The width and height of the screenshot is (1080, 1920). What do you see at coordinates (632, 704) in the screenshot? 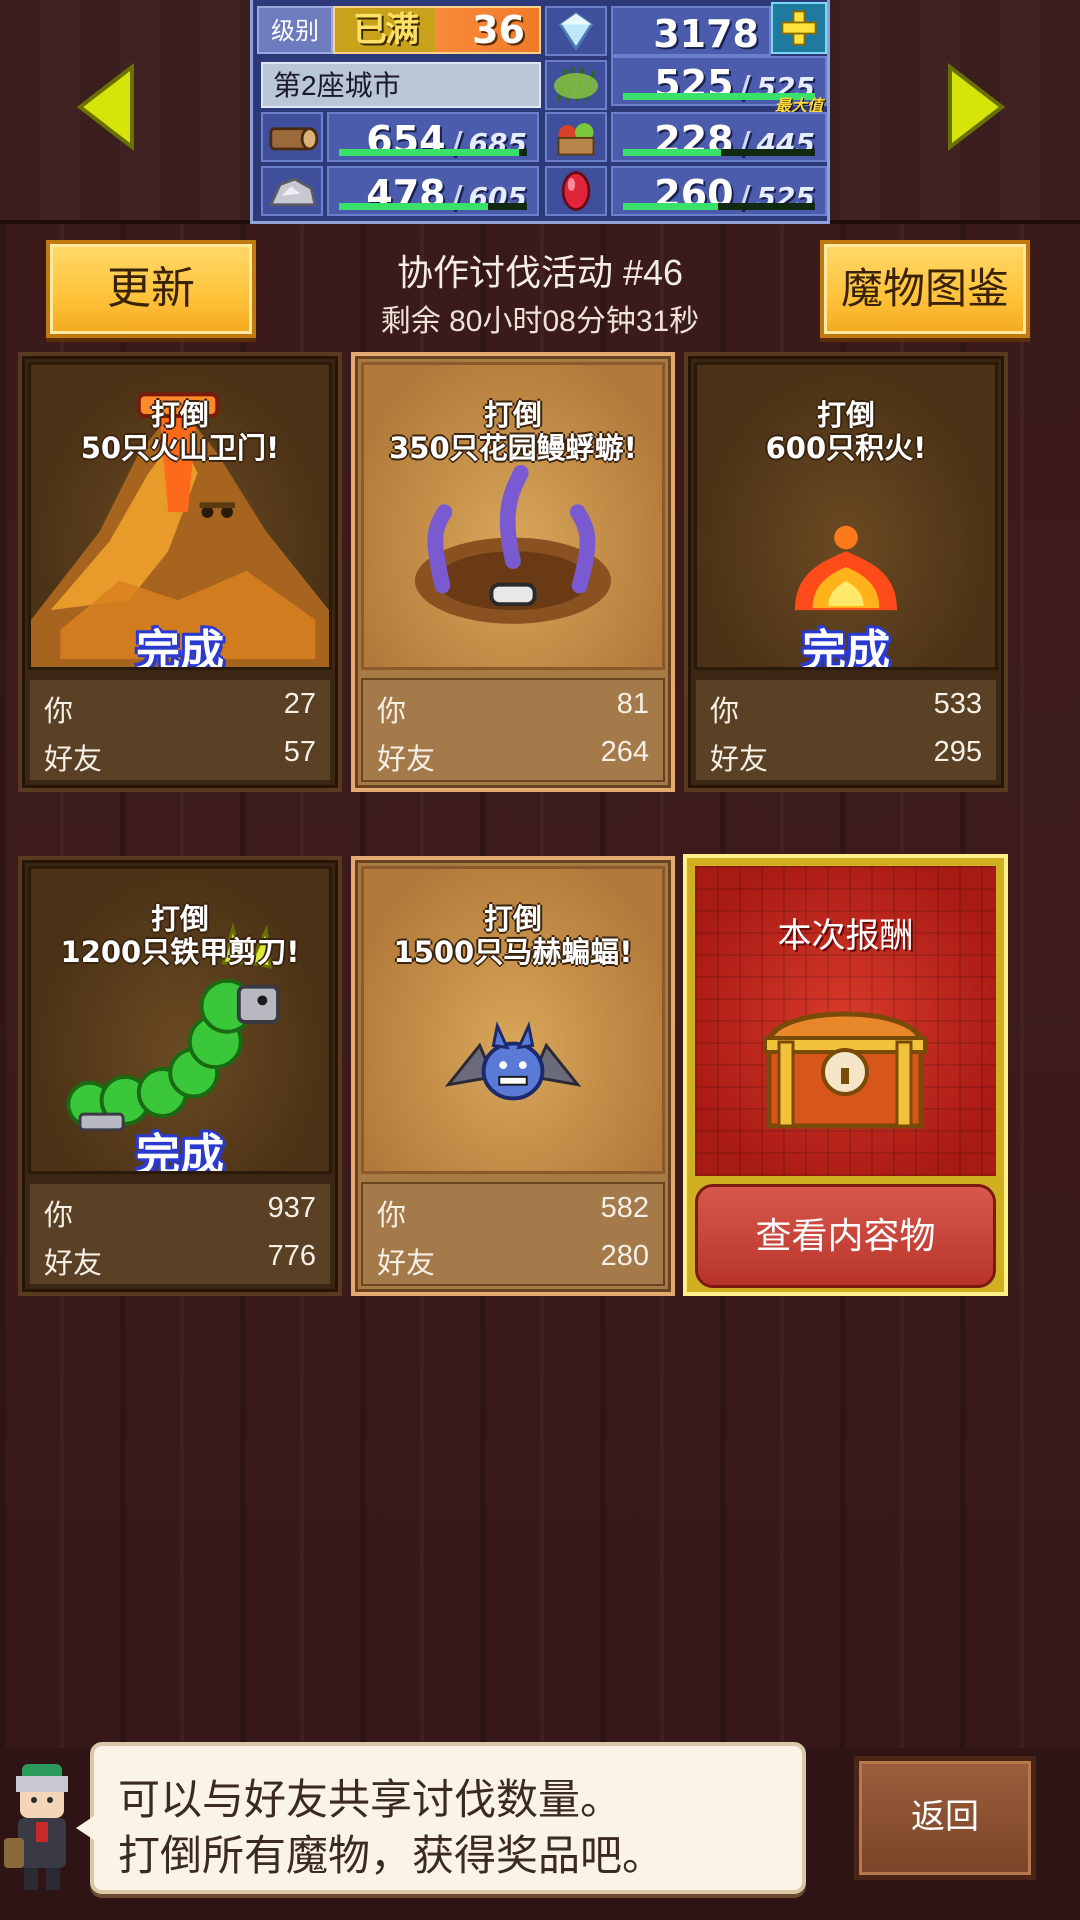
I see `you-count: 81` at bounding box center [632, 704].